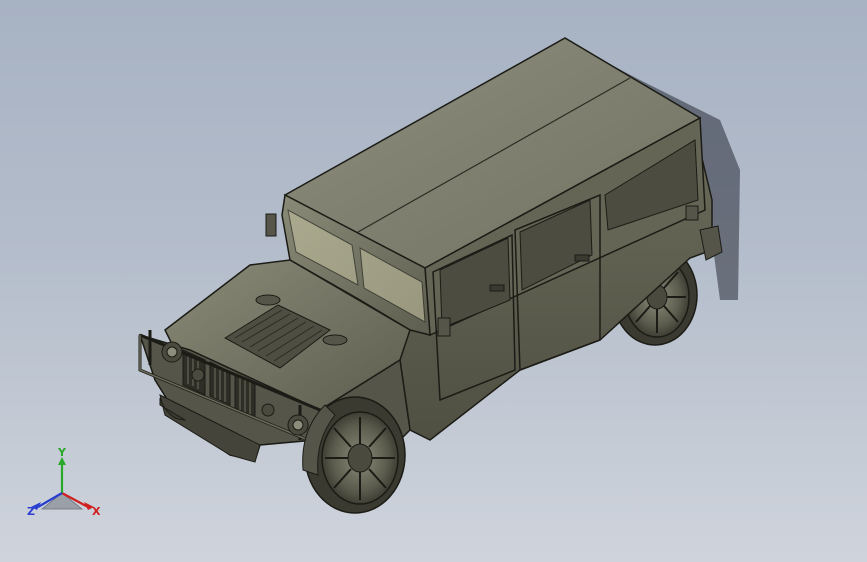 This screenshot has width=867, height=562. What do you see at coordinates (62, 452) in the screenshot?
I see `y-axis-label: Y` at bounding box center [62, 452].